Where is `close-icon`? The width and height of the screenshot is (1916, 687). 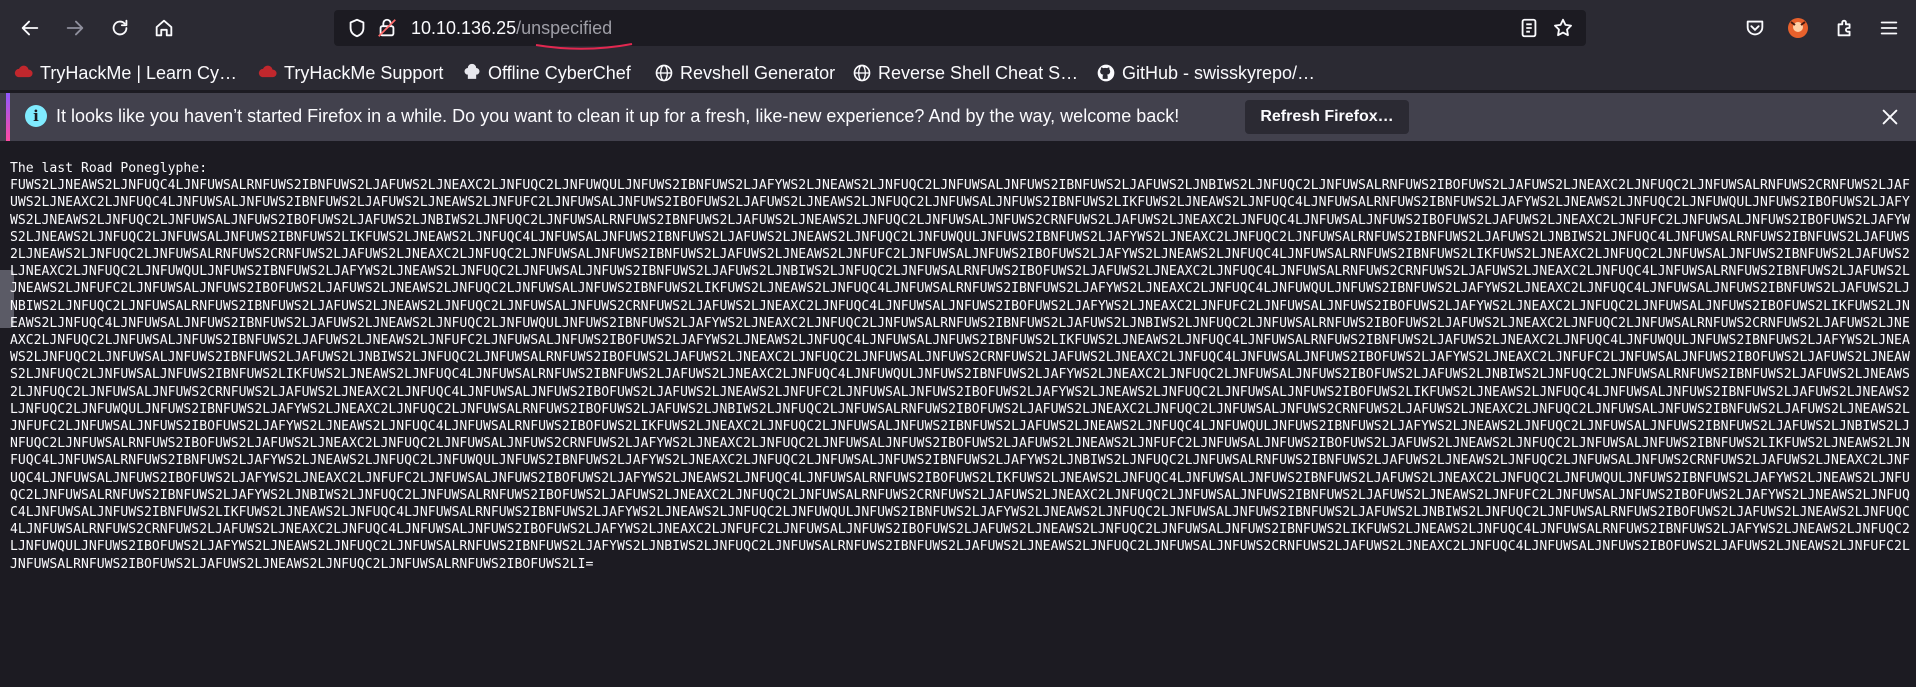
close-icon is located at coordinates (1890, 117).